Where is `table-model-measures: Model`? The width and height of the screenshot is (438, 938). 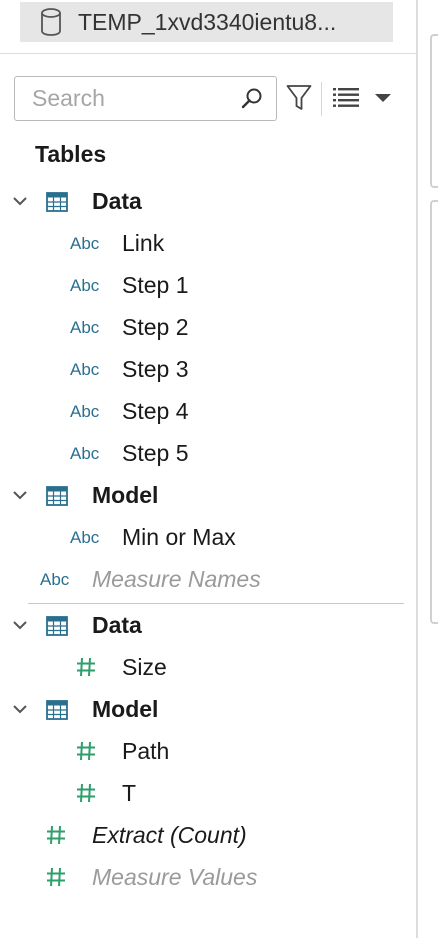
table-model-measures: Model is located at coordinates (208, 710).